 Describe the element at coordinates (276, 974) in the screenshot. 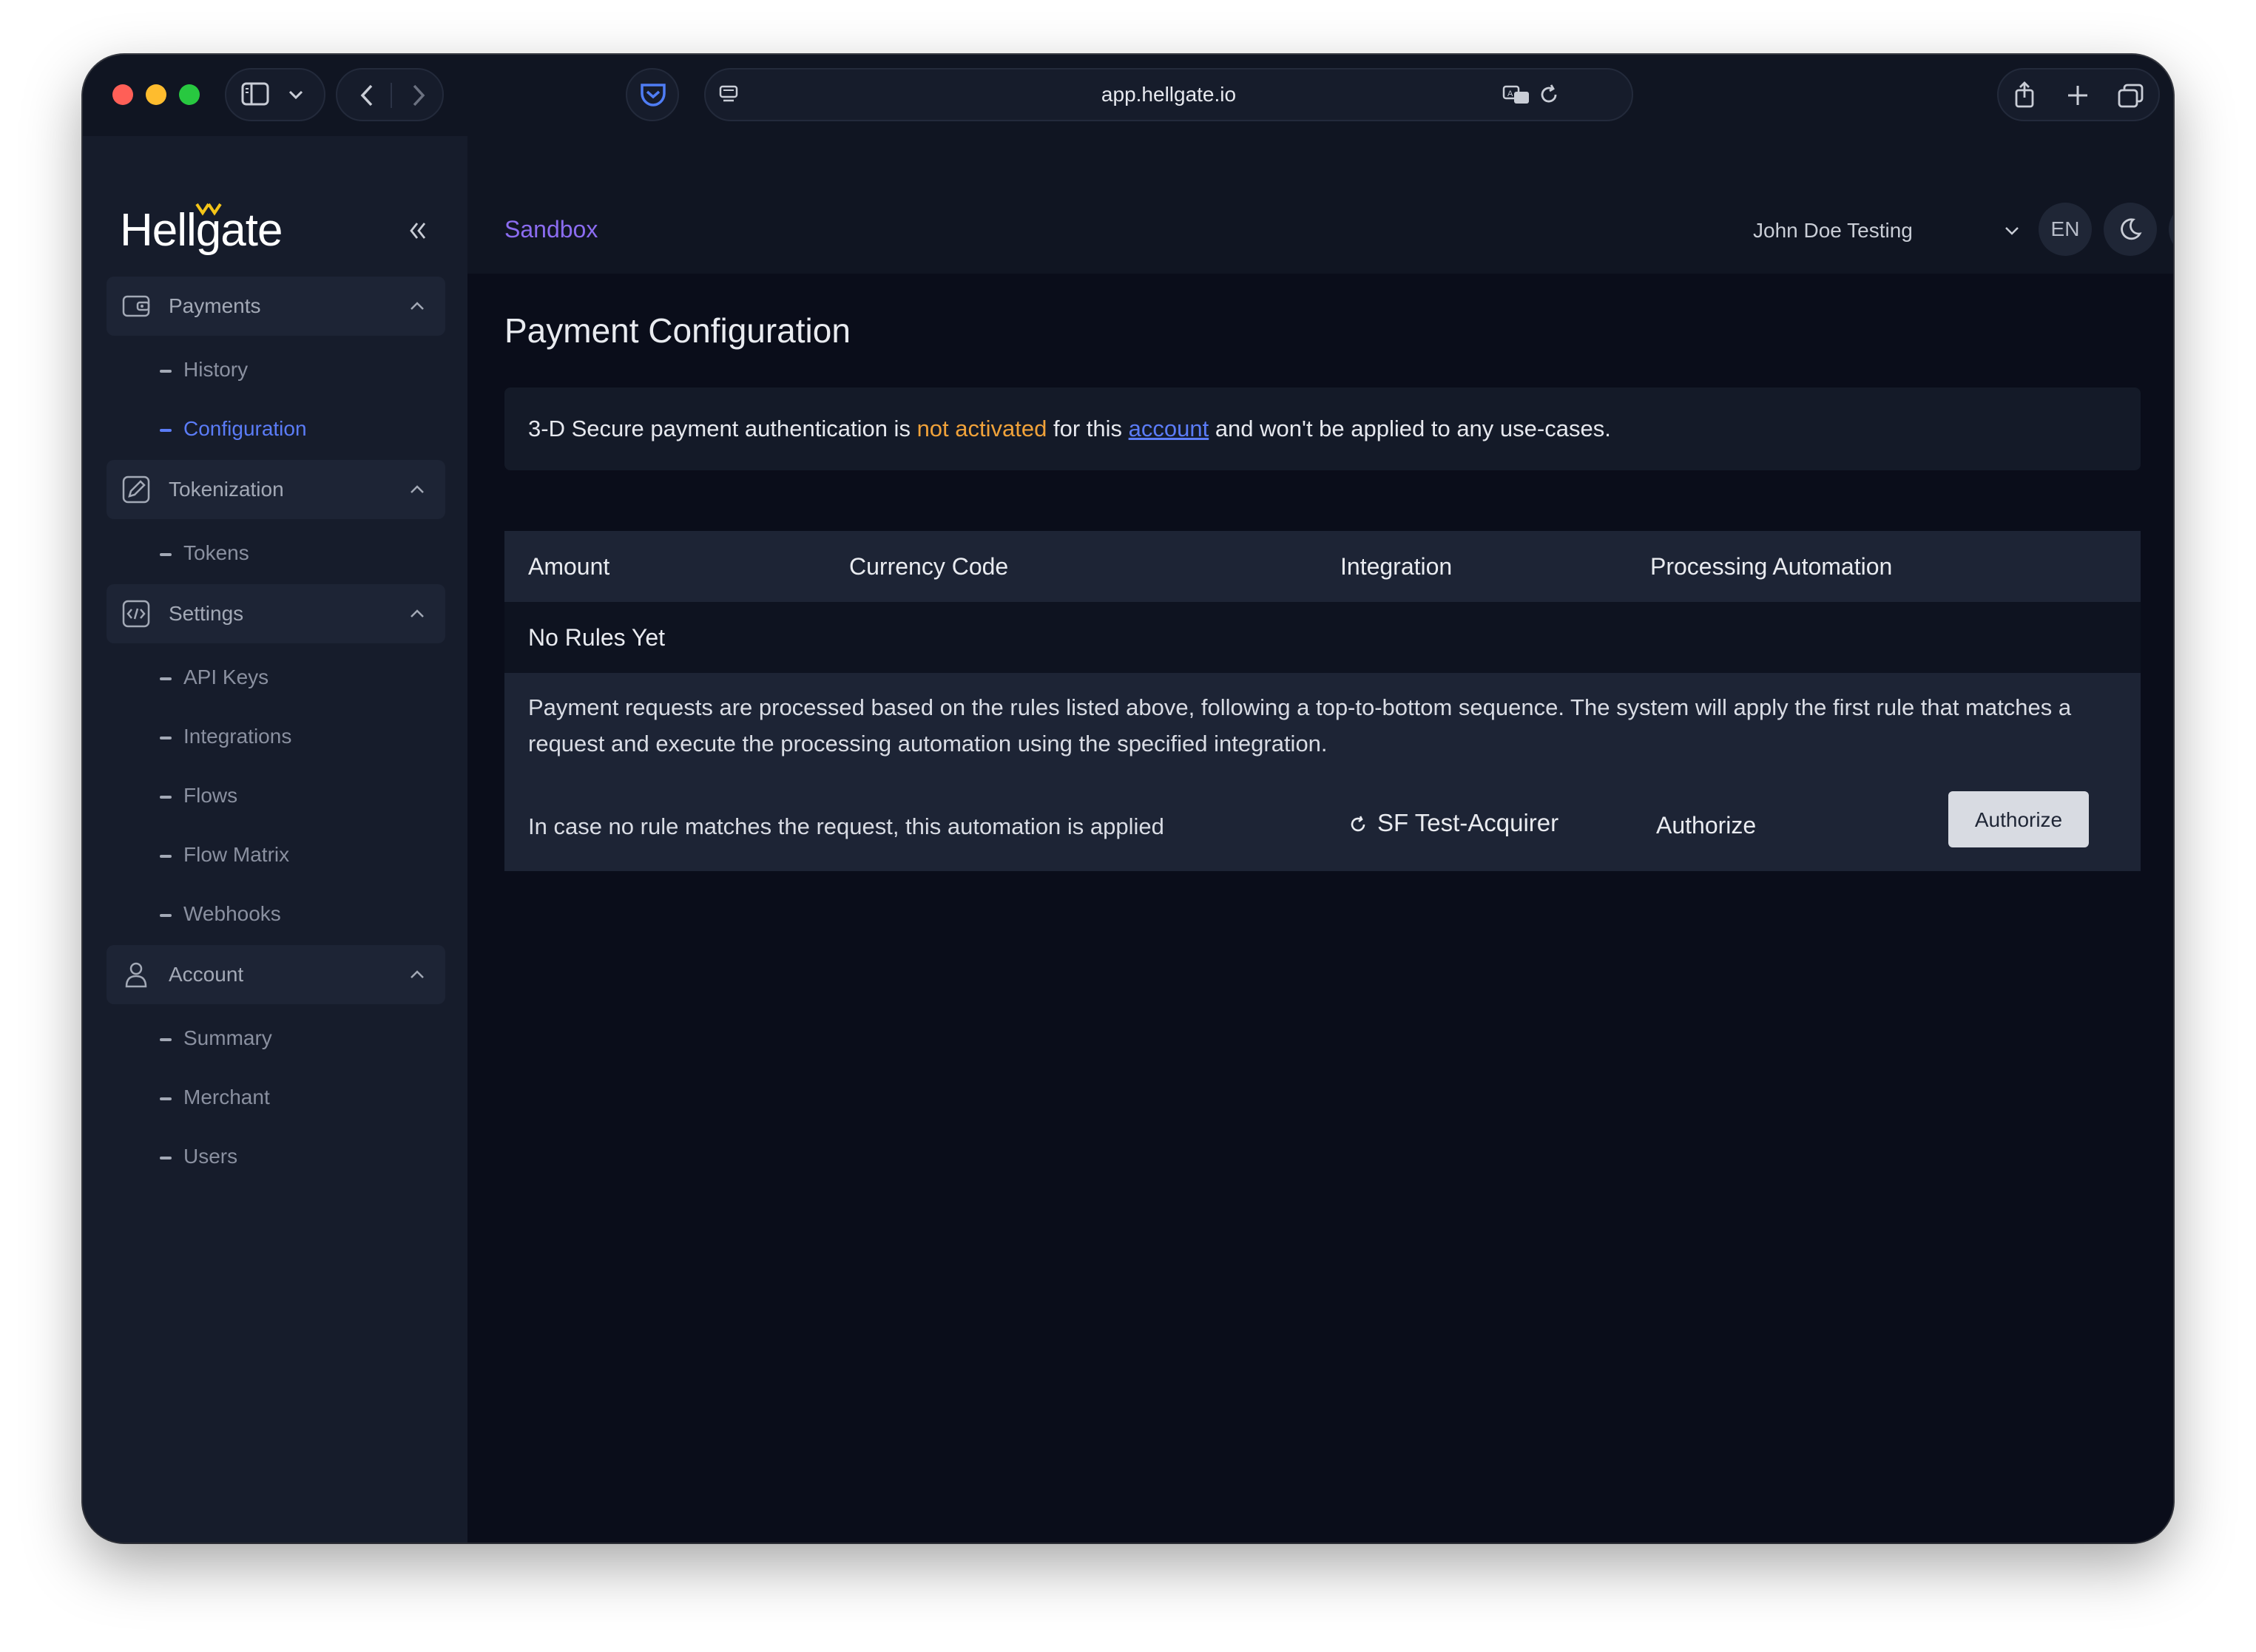

I see `sidebar-section-account: Account` at that location.